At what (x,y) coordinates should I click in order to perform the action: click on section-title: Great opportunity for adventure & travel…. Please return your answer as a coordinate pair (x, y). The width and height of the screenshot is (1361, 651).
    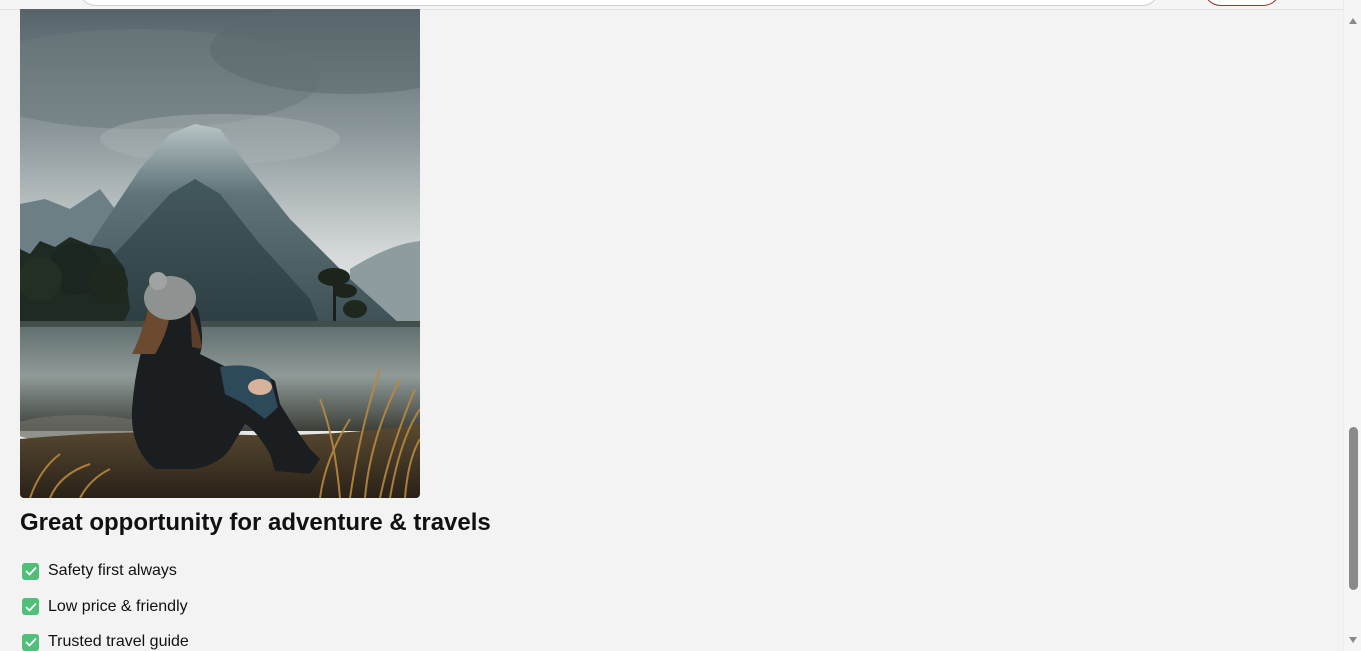
    Looking at the image, I should click on (255, 522).